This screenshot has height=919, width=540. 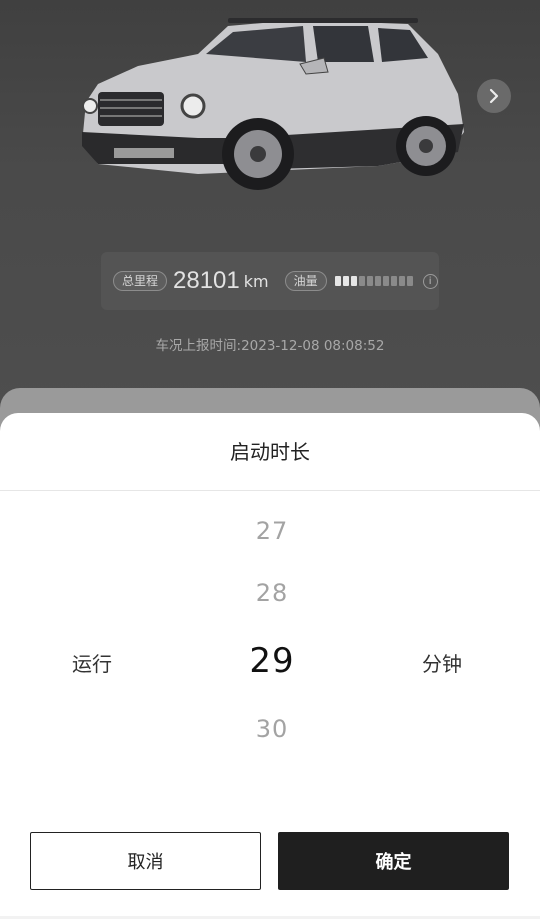 What do you see at coordinates (273, 104) in the screenshot?
I see `car-image` at bounding box center [273, 104].